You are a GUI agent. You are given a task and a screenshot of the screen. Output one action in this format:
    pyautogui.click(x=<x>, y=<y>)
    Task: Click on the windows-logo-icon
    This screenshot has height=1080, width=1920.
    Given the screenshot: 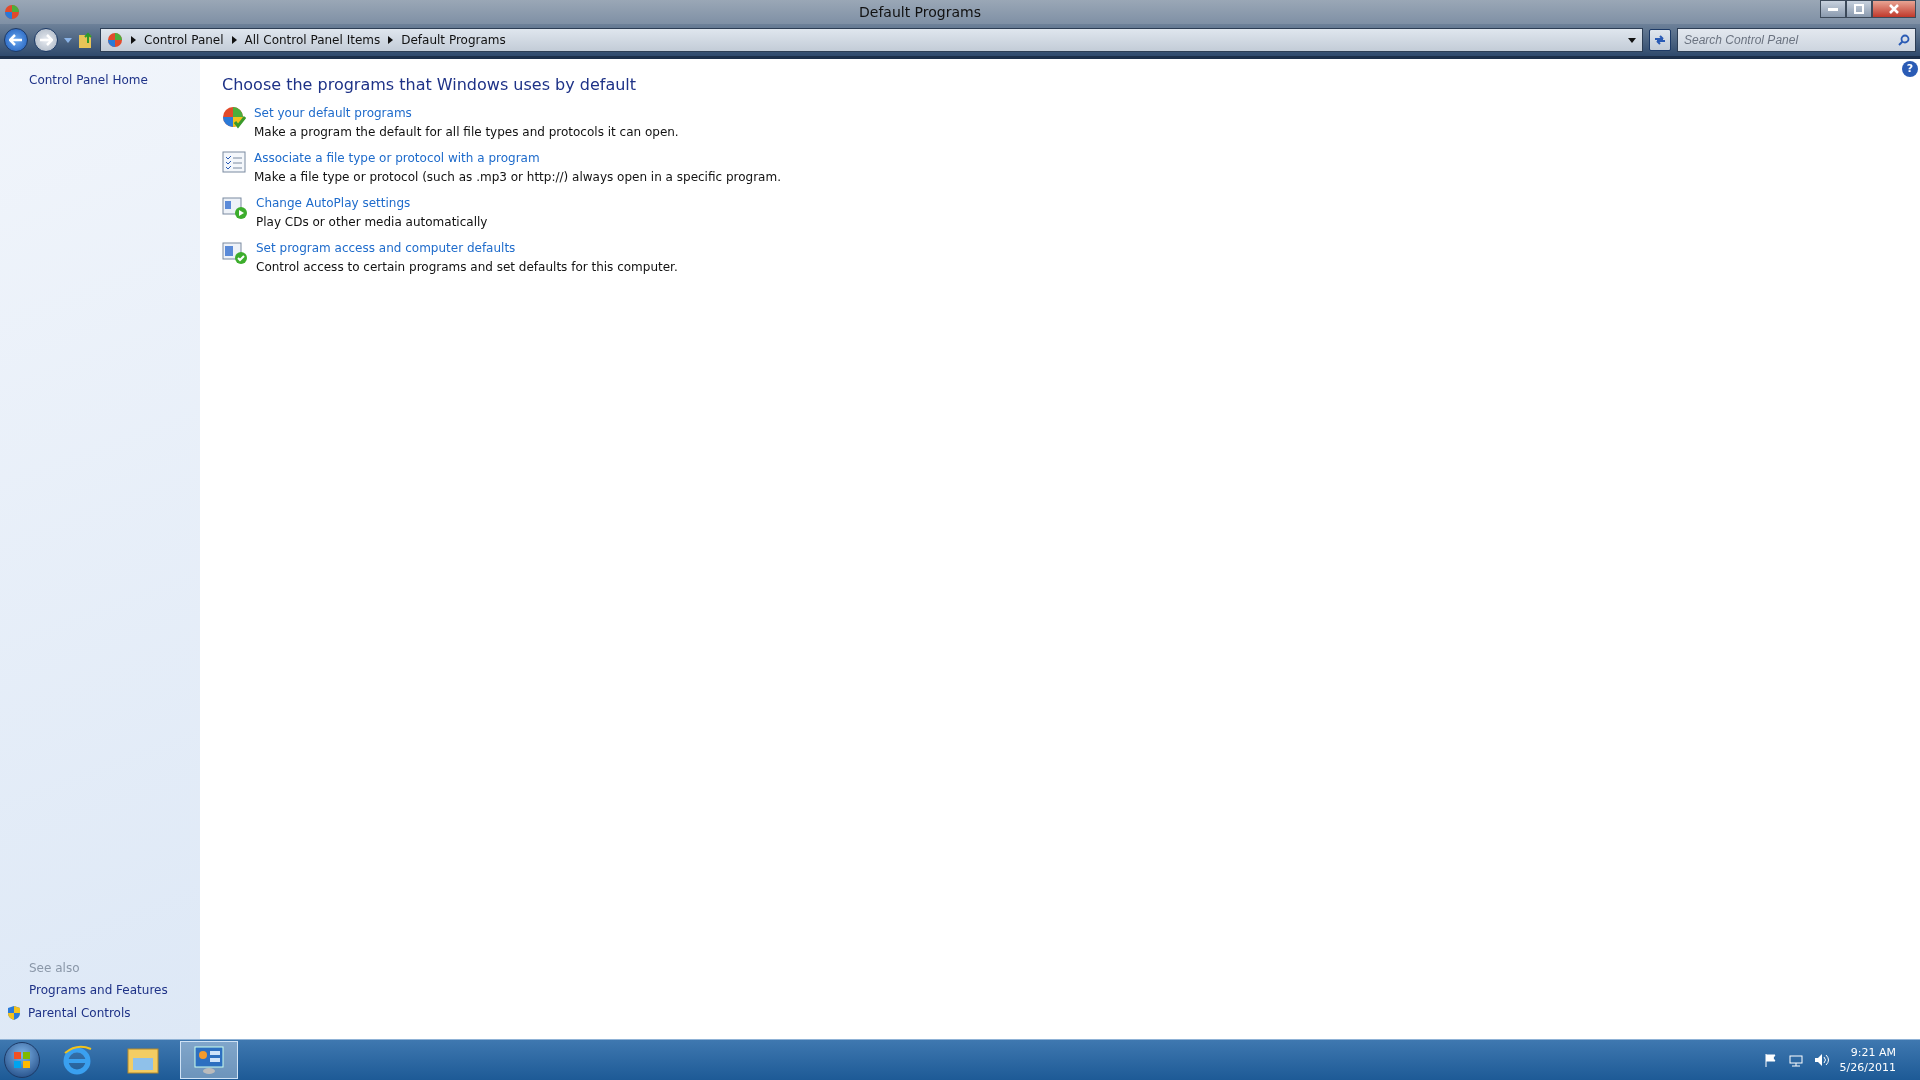 What is the action you would take?
    pyautogui.click(x=22, y=1060)
    